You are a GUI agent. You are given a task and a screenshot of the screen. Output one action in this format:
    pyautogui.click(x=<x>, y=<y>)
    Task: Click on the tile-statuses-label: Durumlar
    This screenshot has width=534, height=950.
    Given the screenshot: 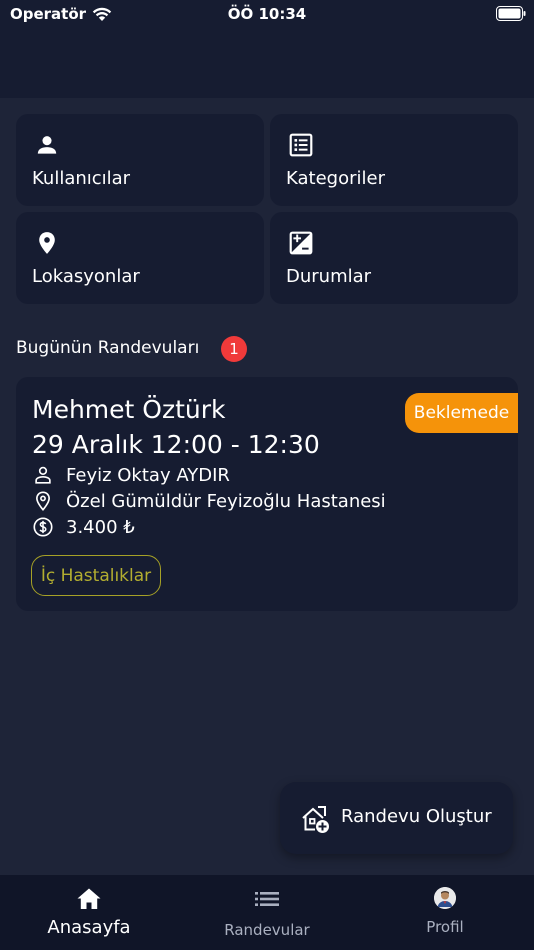 What is the action you would take?
    pyautogui.click(x=329, y=276)
    